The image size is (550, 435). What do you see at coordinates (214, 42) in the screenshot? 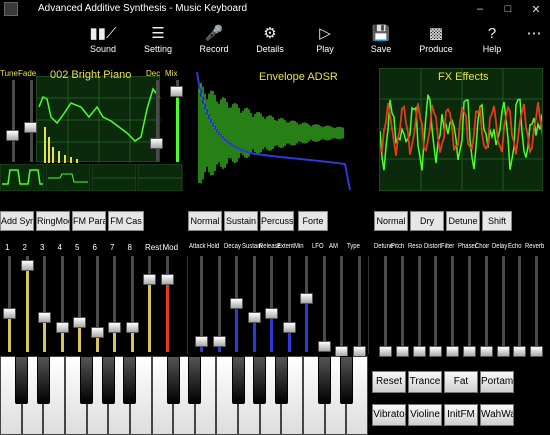
I see `record-button: 🎤 Record` at bounding box center [214, 42].